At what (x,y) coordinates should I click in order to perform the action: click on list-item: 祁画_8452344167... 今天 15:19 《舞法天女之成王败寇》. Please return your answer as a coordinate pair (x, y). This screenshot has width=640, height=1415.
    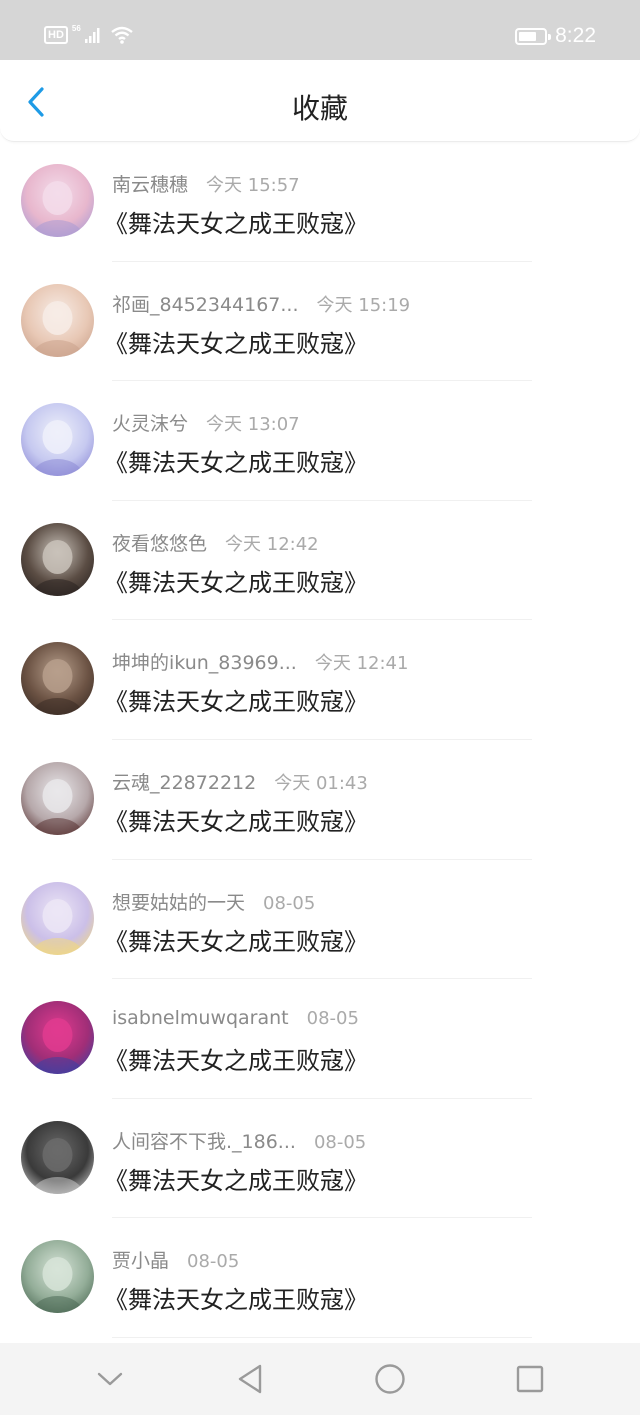
    Looking at the image, I should click on (320, 322).